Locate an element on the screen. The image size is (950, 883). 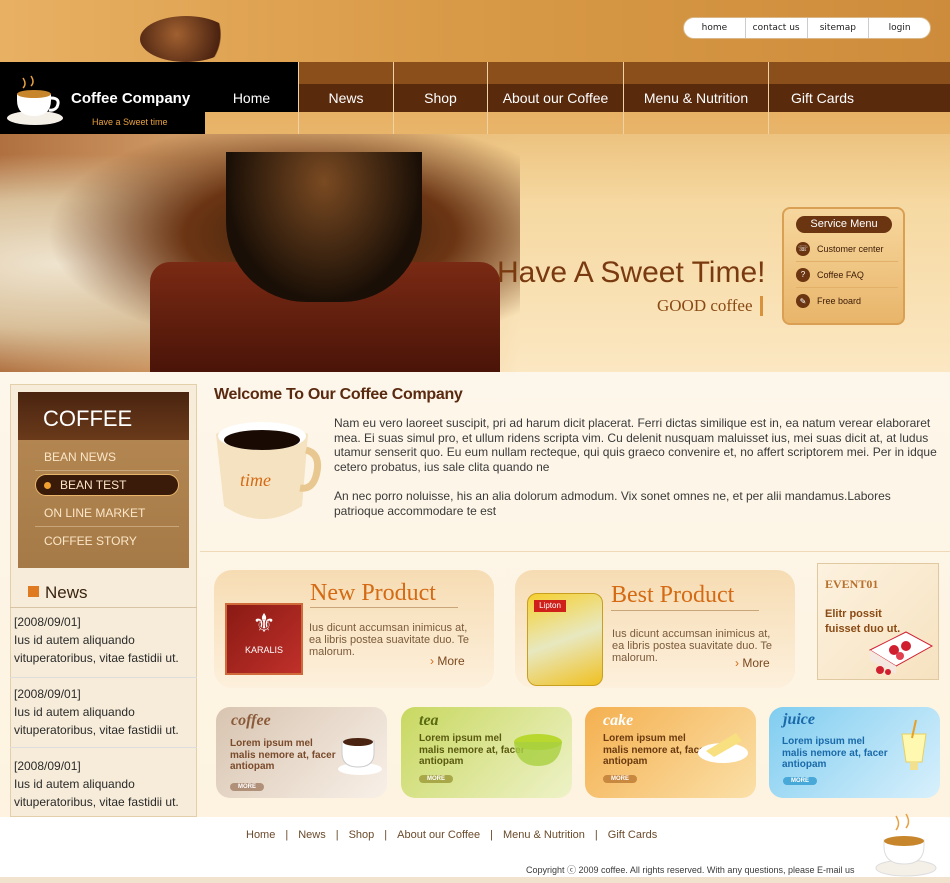
karalis-product-image: ⚜ KARALIS is located at coordinates (264, 639).